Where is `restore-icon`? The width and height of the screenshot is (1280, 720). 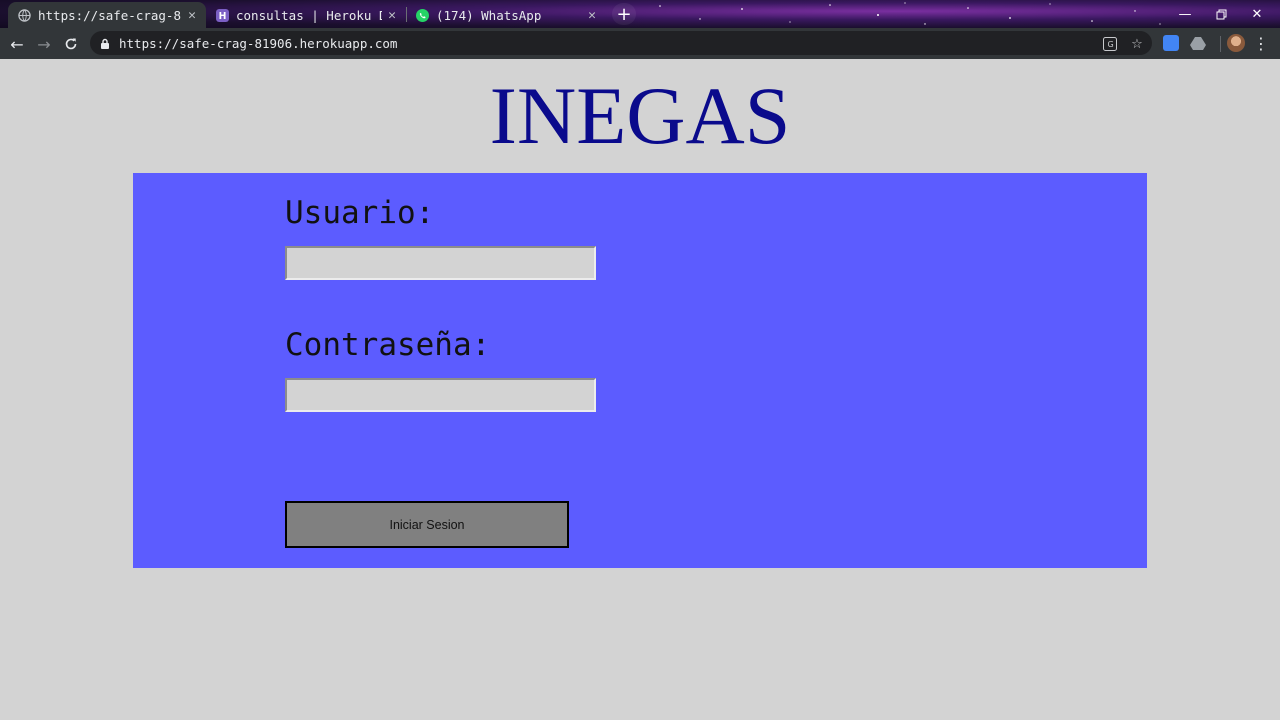
restore-icon is located at coordinates (1221, 14).